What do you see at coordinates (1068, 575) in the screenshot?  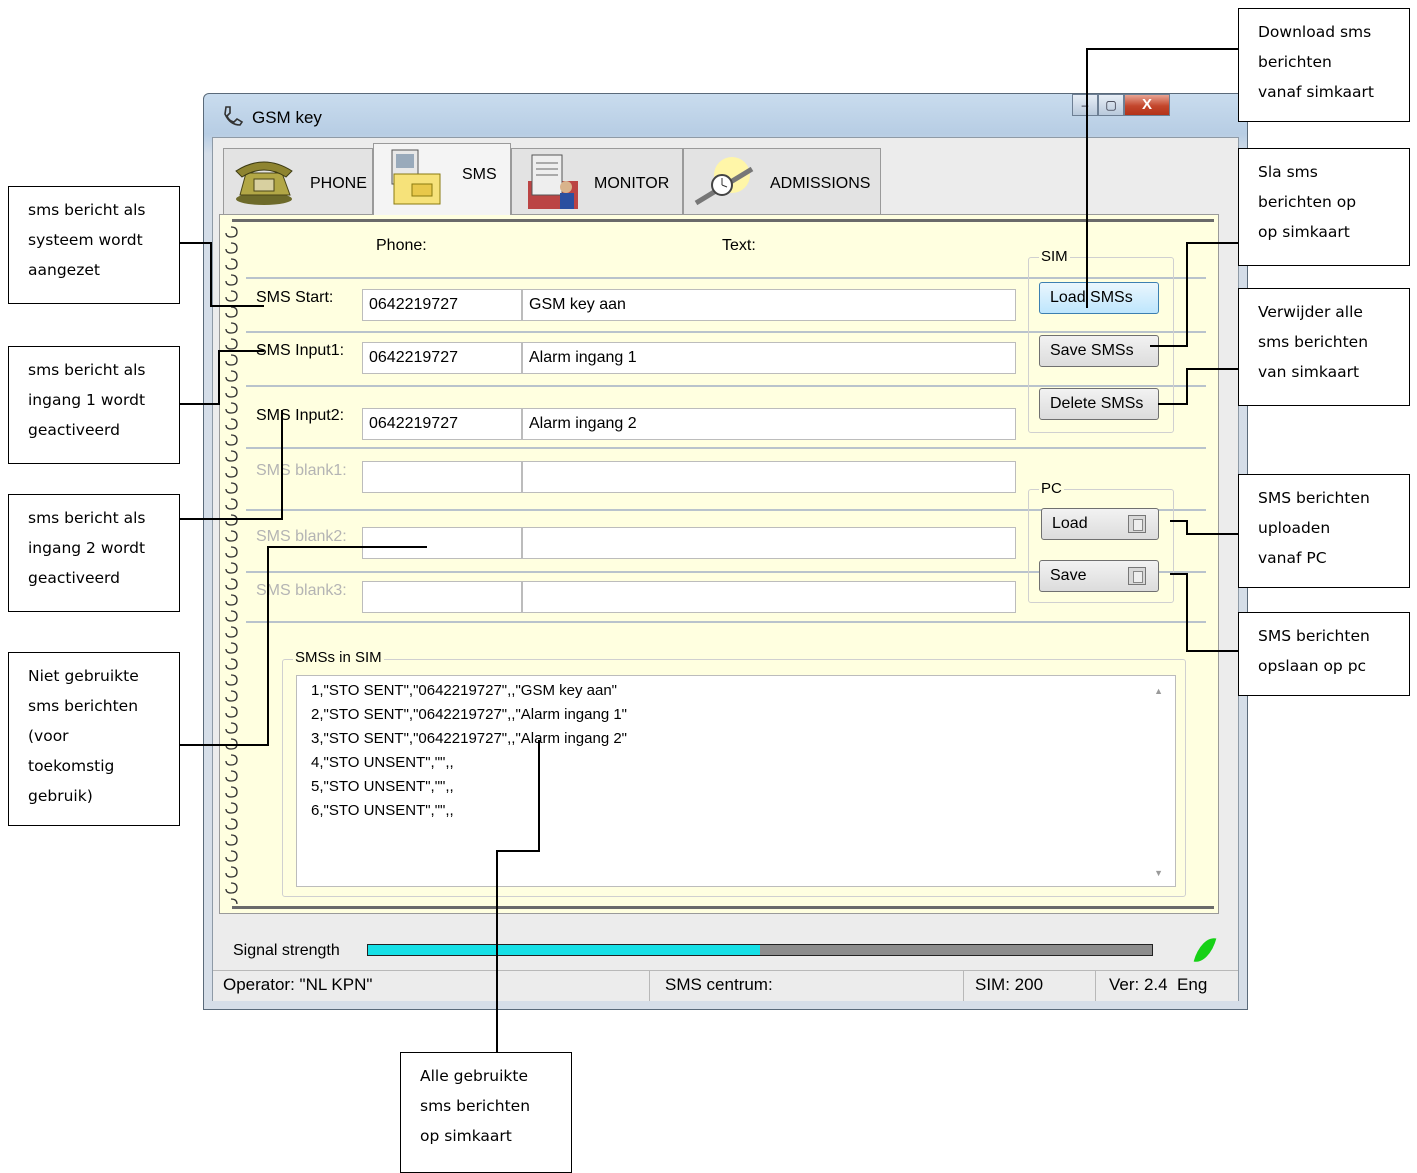 I see `pc-save-label: Save` at bounding box center [1068, 575].